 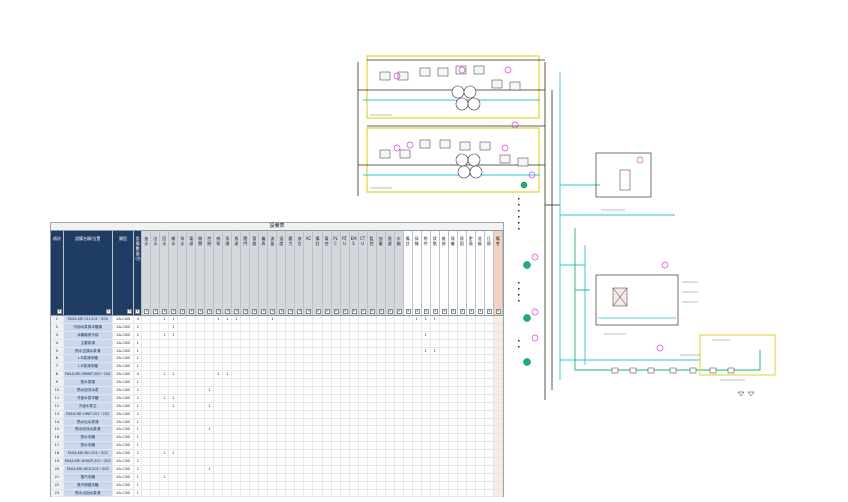 I want to click on header-cell: 儀表 ▾, so click(x=264, y=273).